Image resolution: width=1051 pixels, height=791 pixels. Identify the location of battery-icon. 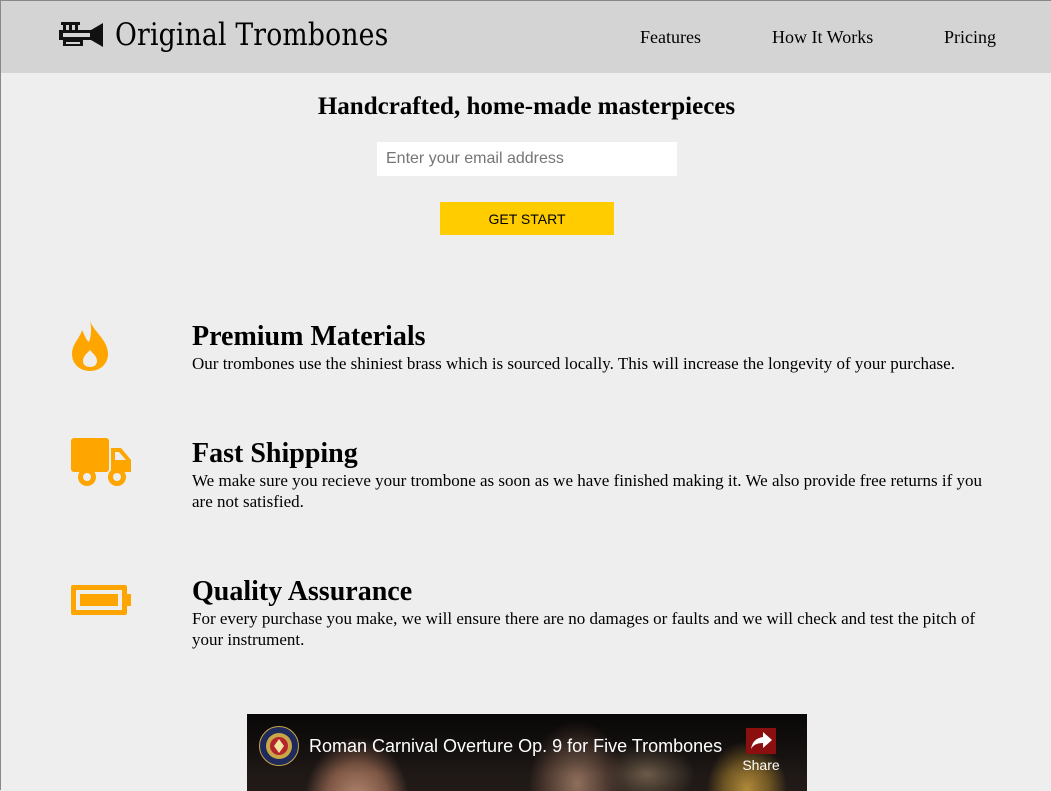
(101, 602).